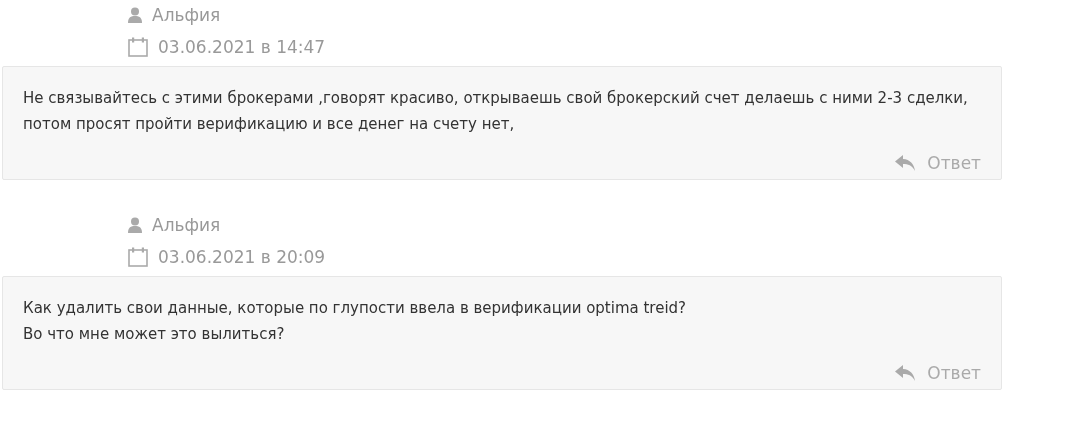 This screenshot has height=448, width=1072. Describe the element at coordinates (496, 111) in the screenshot. I see `comment-text: Не связывайтесь с этими брокерами ,говорят красиво, открываешь свой брокерский счет делаешь с ними 2-3 сделки, потом просят пройти верификацию и все денег на счету нет,` at that location.